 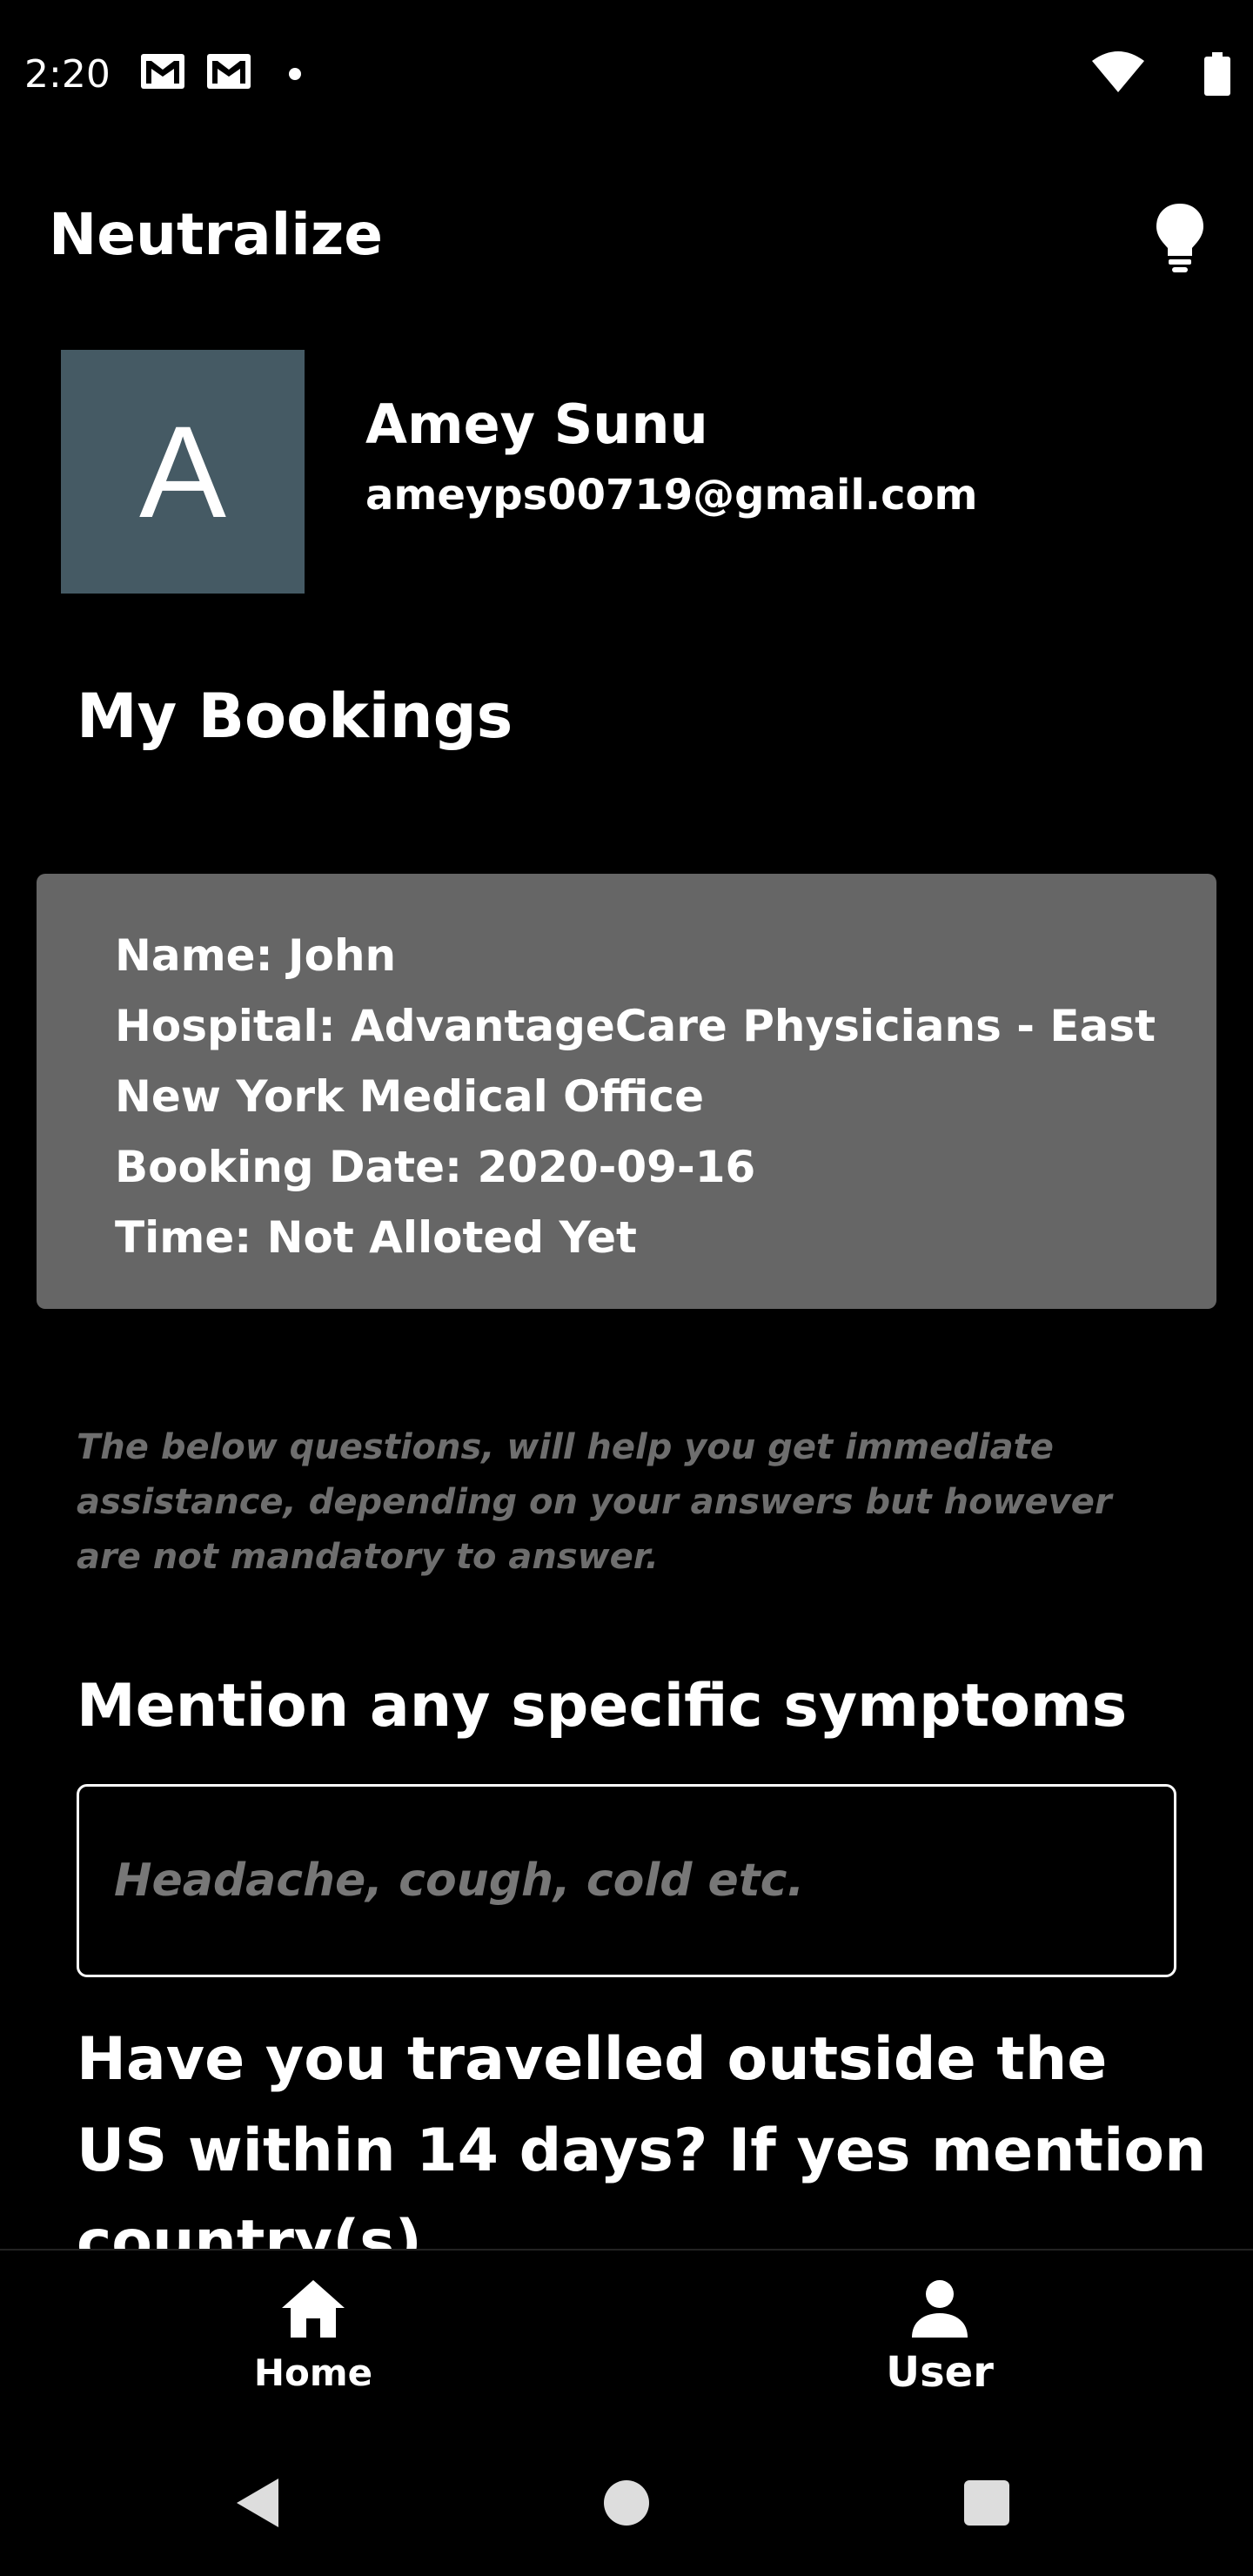 What do you see at coordinates (940, 2309) in the screenshot?
I see `user-icon` at bounding box center [940, 2309].